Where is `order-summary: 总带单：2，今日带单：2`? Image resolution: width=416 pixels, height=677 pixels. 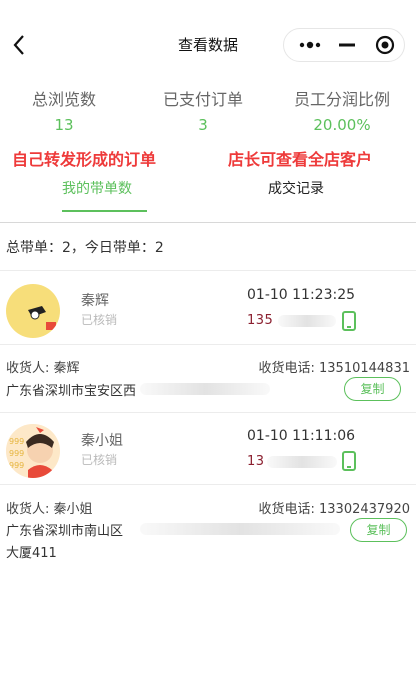 order-summary: 总带单：2，今日带单：2 is located at coordinates (85, 248).